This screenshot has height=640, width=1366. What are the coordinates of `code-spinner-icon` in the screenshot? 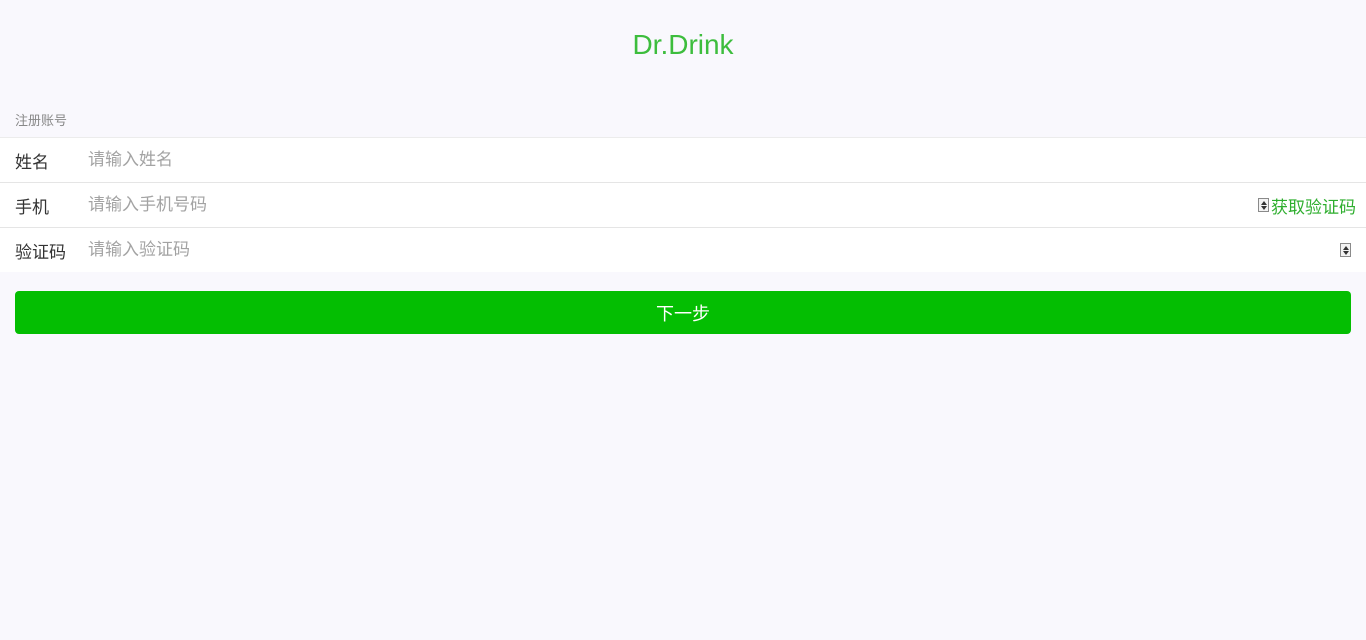 It's located at (1345, 250).